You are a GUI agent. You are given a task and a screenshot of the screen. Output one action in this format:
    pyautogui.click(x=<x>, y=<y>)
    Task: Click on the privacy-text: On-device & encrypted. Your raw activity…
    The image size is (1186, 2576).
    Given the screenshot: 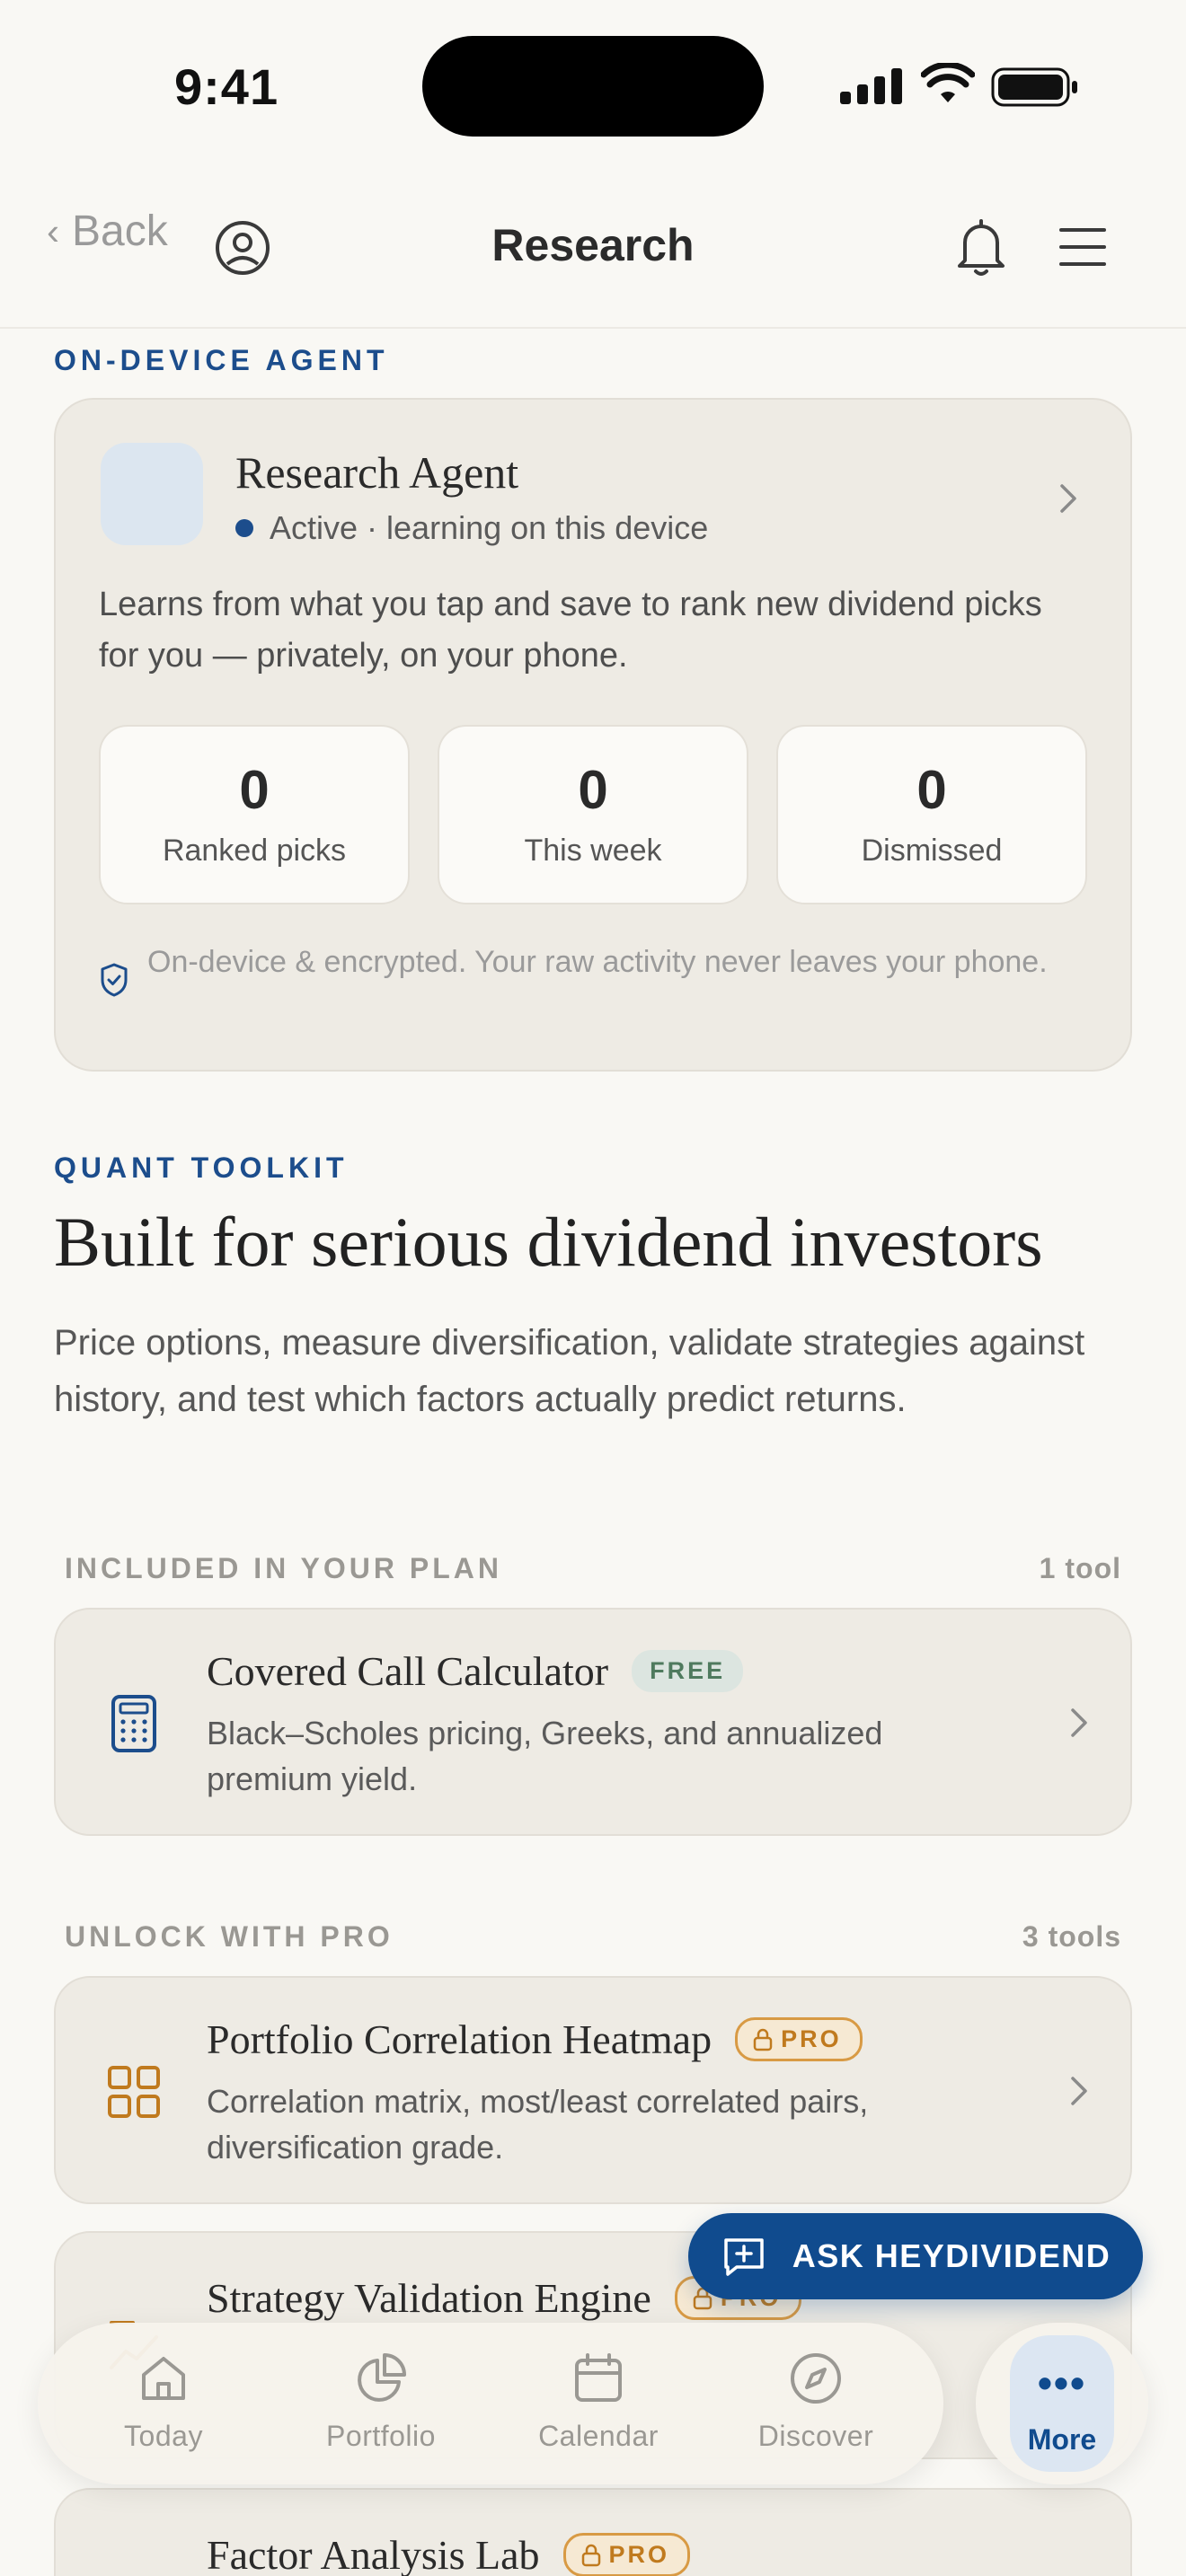 What is the action you would take?
    pyautogui.click(x=597, y=962)
    